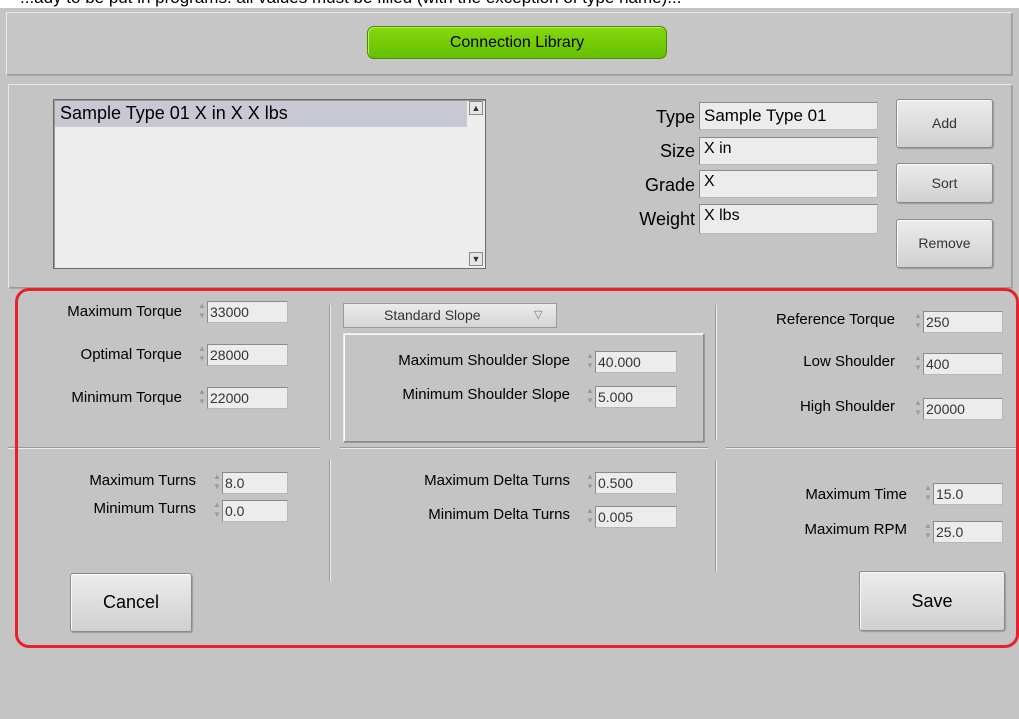  What do you see at coordinates (476, 259) in the screenshot?
I see `scroll-down-arrow-icon: ▼` at bounding box center [476, 259].